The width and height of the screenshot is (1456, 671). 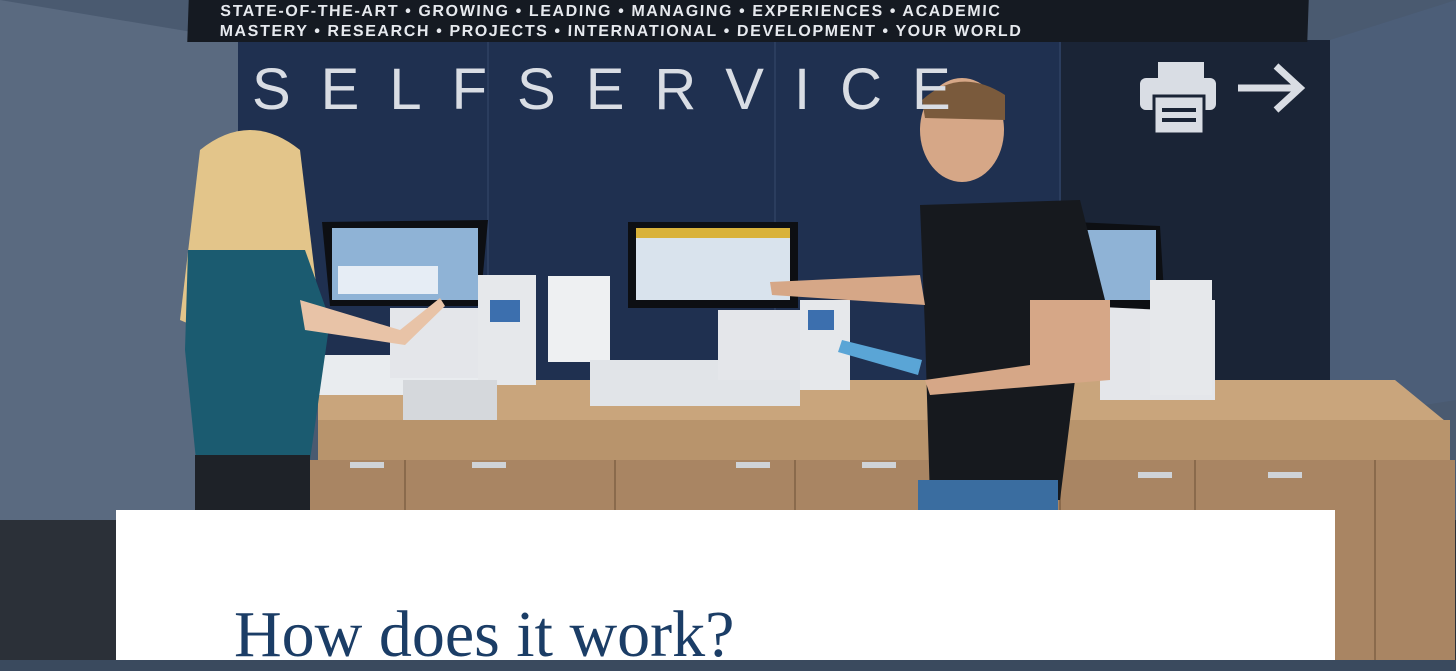 I want to click on selfservice-sign: SELFSERVICE, so click(x=616, y=89).